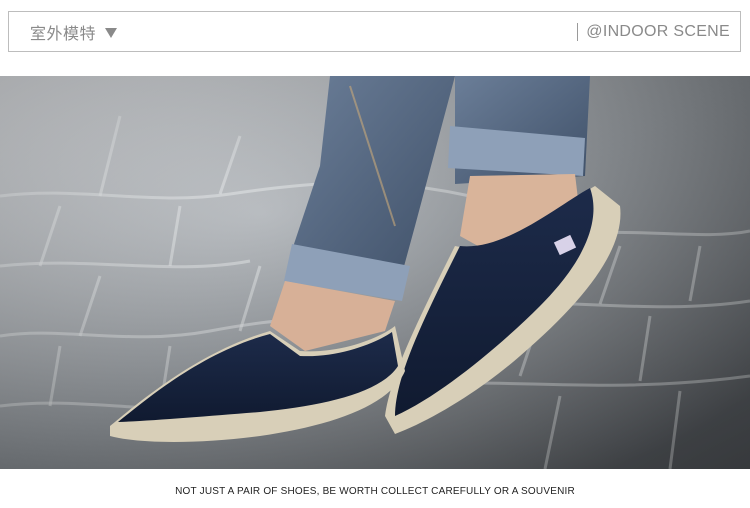 Image resolution: width=750 pixels, height=508 pixels. I want to click on scene-label: @INDOOR SCENE, so click(658, 31).